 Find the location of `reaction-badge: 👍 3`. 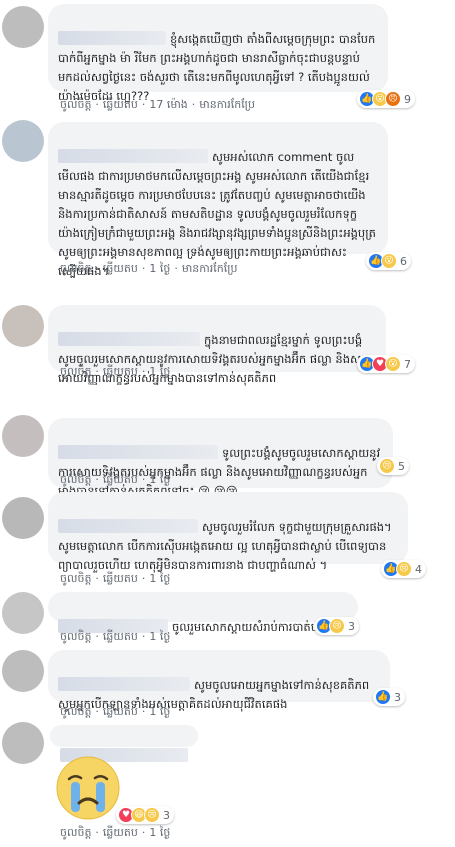

reaction-badge: 👍 3 is located at coordinates (389, 697).